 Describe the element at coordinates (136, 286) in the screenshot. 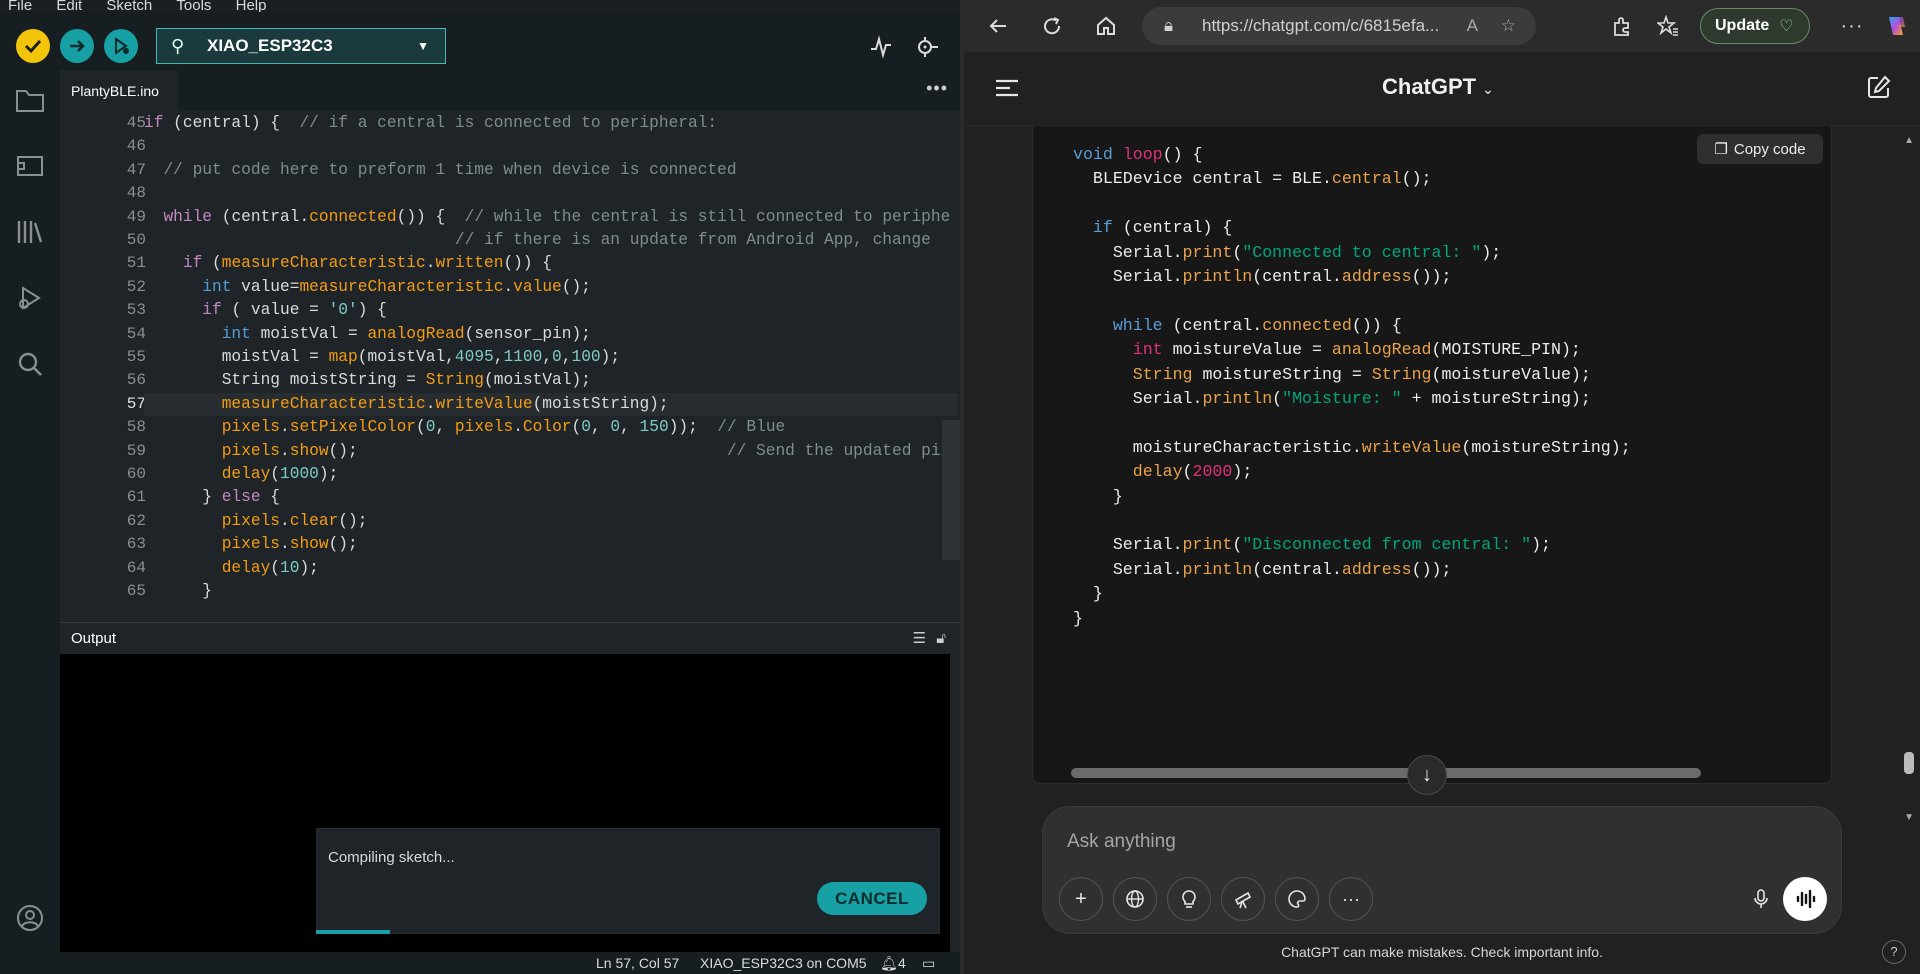

I see `line-number: 52` at that location.